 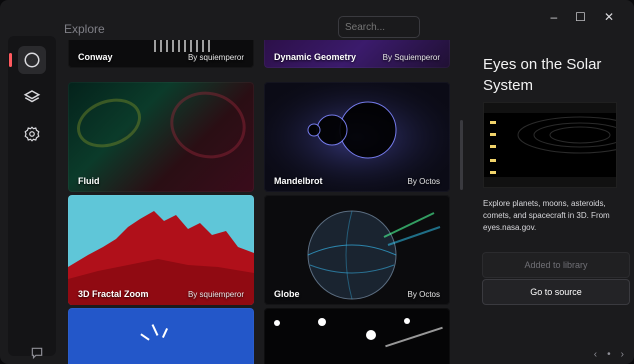 What do you see at coordinates (556, 265) in the screenshot?
I see `added-to-library-button: Added to library` at bounding box center [556, 265].